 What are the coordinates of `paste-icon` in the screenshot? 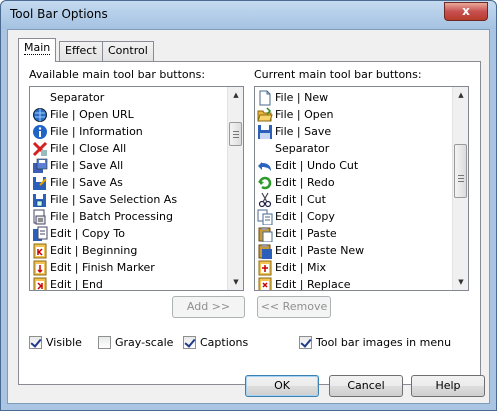 It's located at (265, 234).